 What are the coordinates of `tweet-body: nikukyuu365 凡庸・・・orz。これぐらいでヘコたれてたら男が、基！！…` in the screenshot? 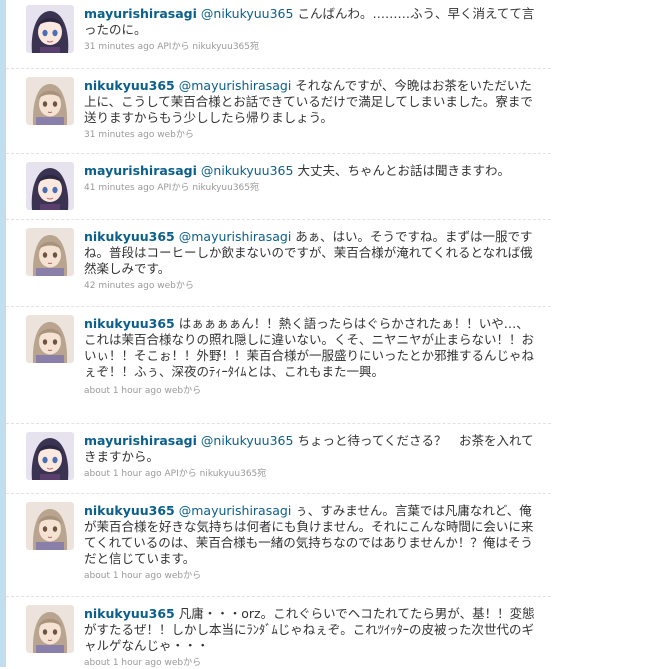 It's located at (311, 637).